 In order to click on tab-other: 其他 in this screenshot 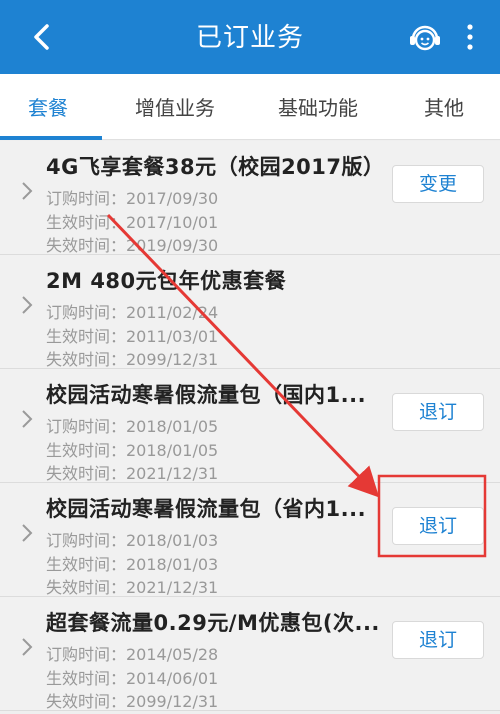, I will do `click(444, 106)`.